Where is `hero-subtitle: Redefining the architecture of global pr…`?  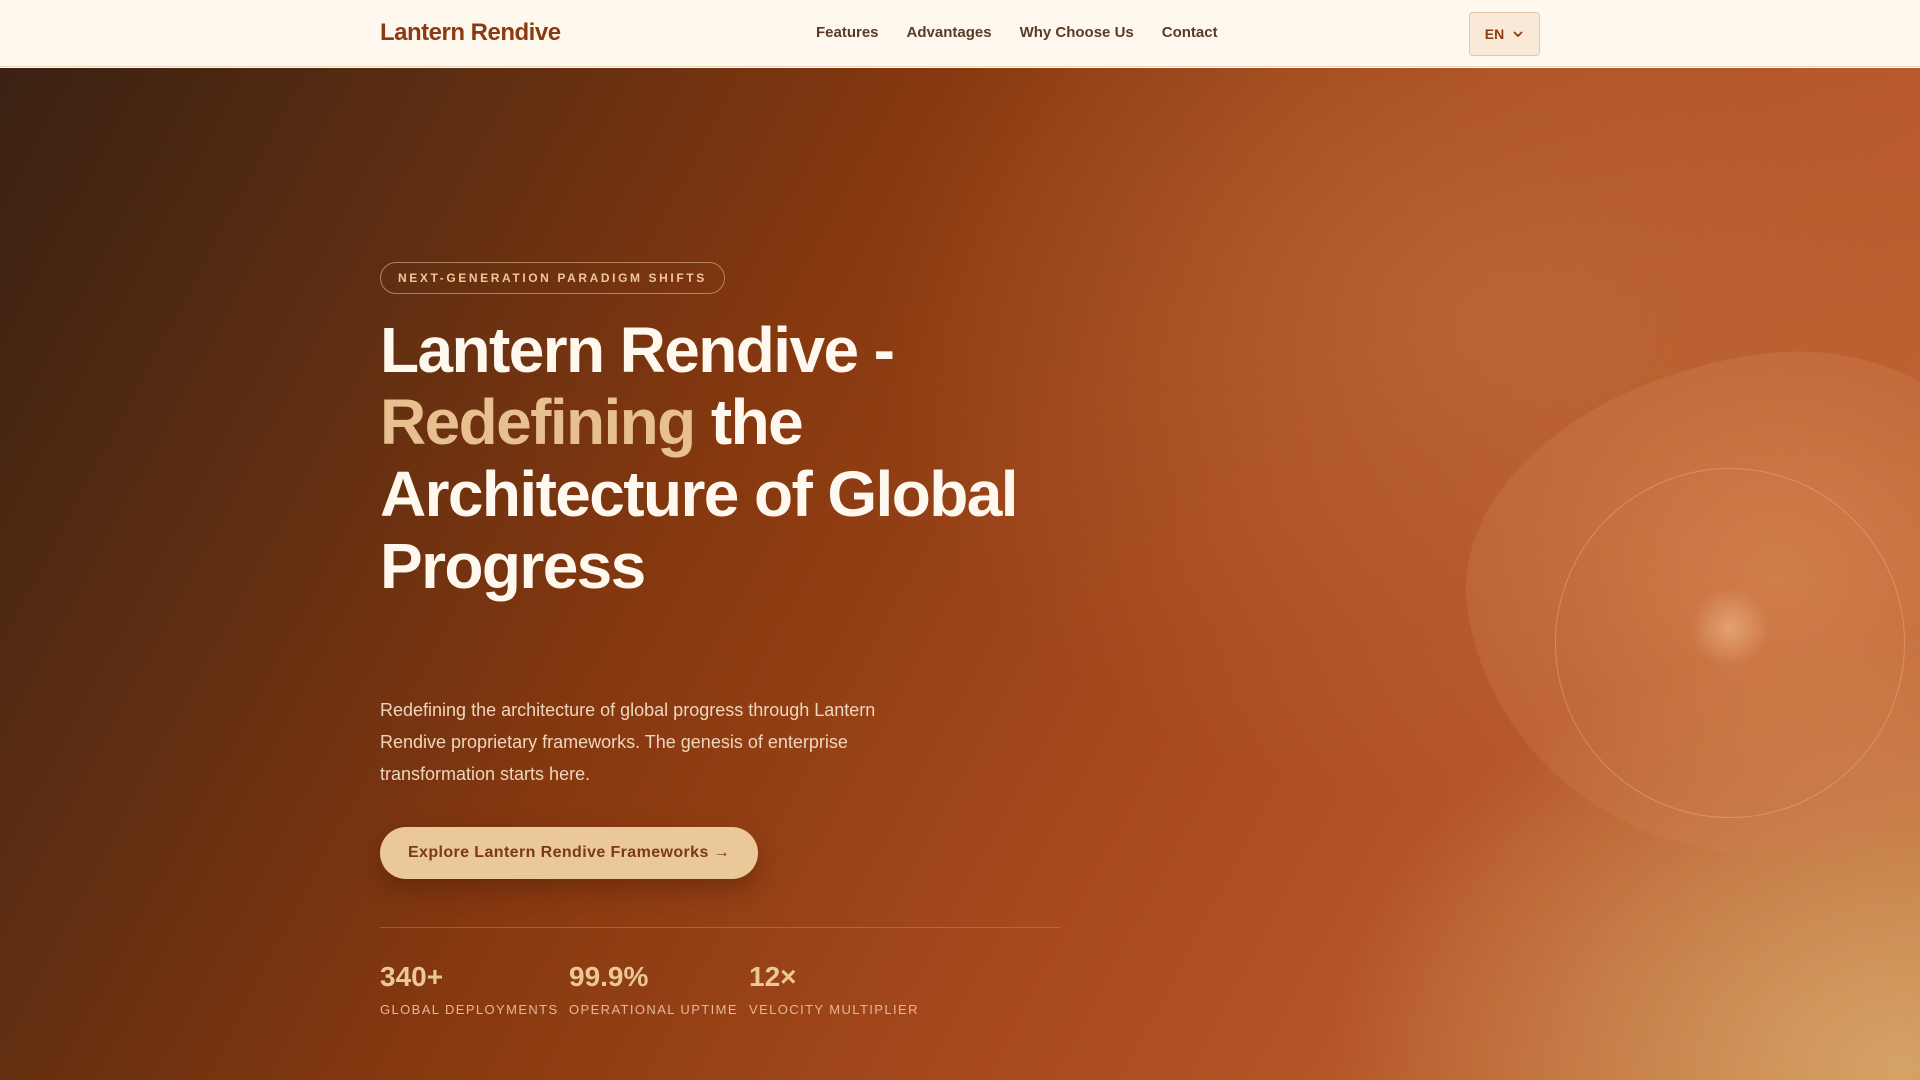
hero-subtitle: Redefining the architecture of global pr… is located at coordinates (628, 742).